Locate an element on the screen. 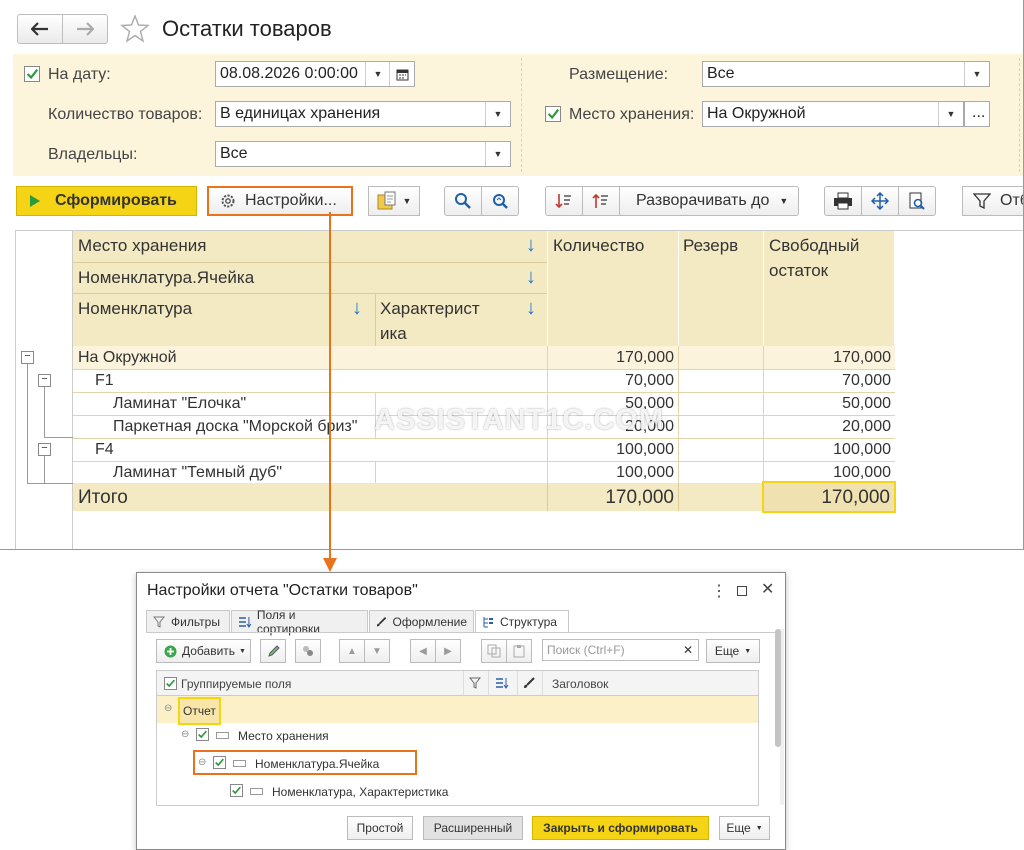  table-row: F1 70,000 70,000 is located at coordinates (484, 381).